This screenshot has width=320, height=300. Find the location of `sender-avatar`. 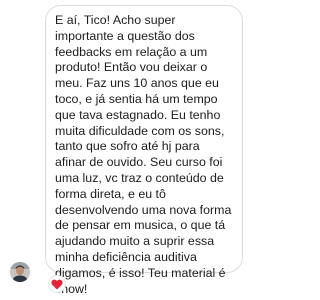

sender-avatar is located at coordinates (20, 272).